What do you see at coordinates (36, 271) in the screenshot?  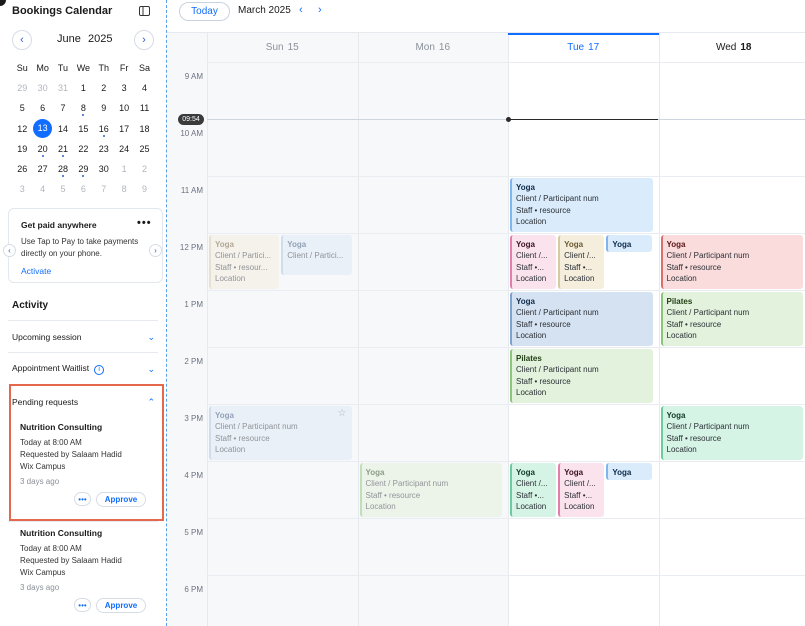 I see `activate-link: Activate` at bounding box center [36, 271].